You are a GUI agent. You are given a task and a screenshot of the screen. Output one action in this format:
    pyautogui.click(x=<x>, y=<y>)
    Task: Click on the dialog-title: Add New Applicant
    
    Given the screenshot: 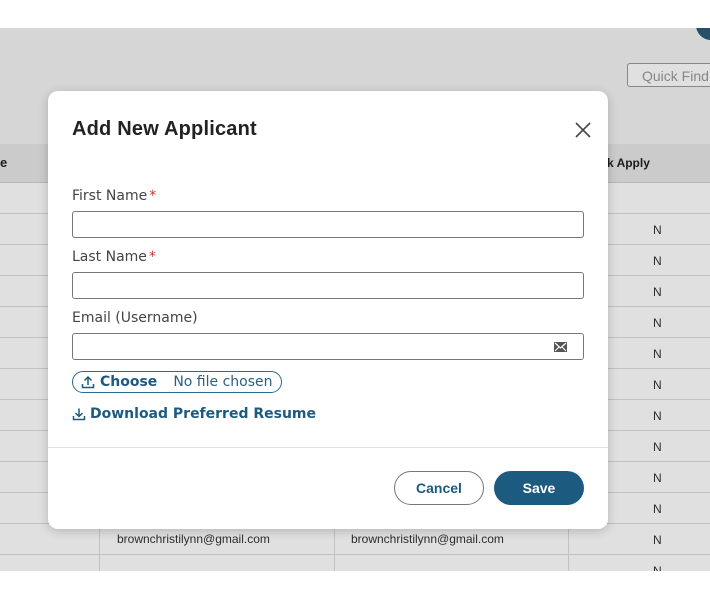 What is the action you would take?
    pyautogui.click(x=164, y=129)
    